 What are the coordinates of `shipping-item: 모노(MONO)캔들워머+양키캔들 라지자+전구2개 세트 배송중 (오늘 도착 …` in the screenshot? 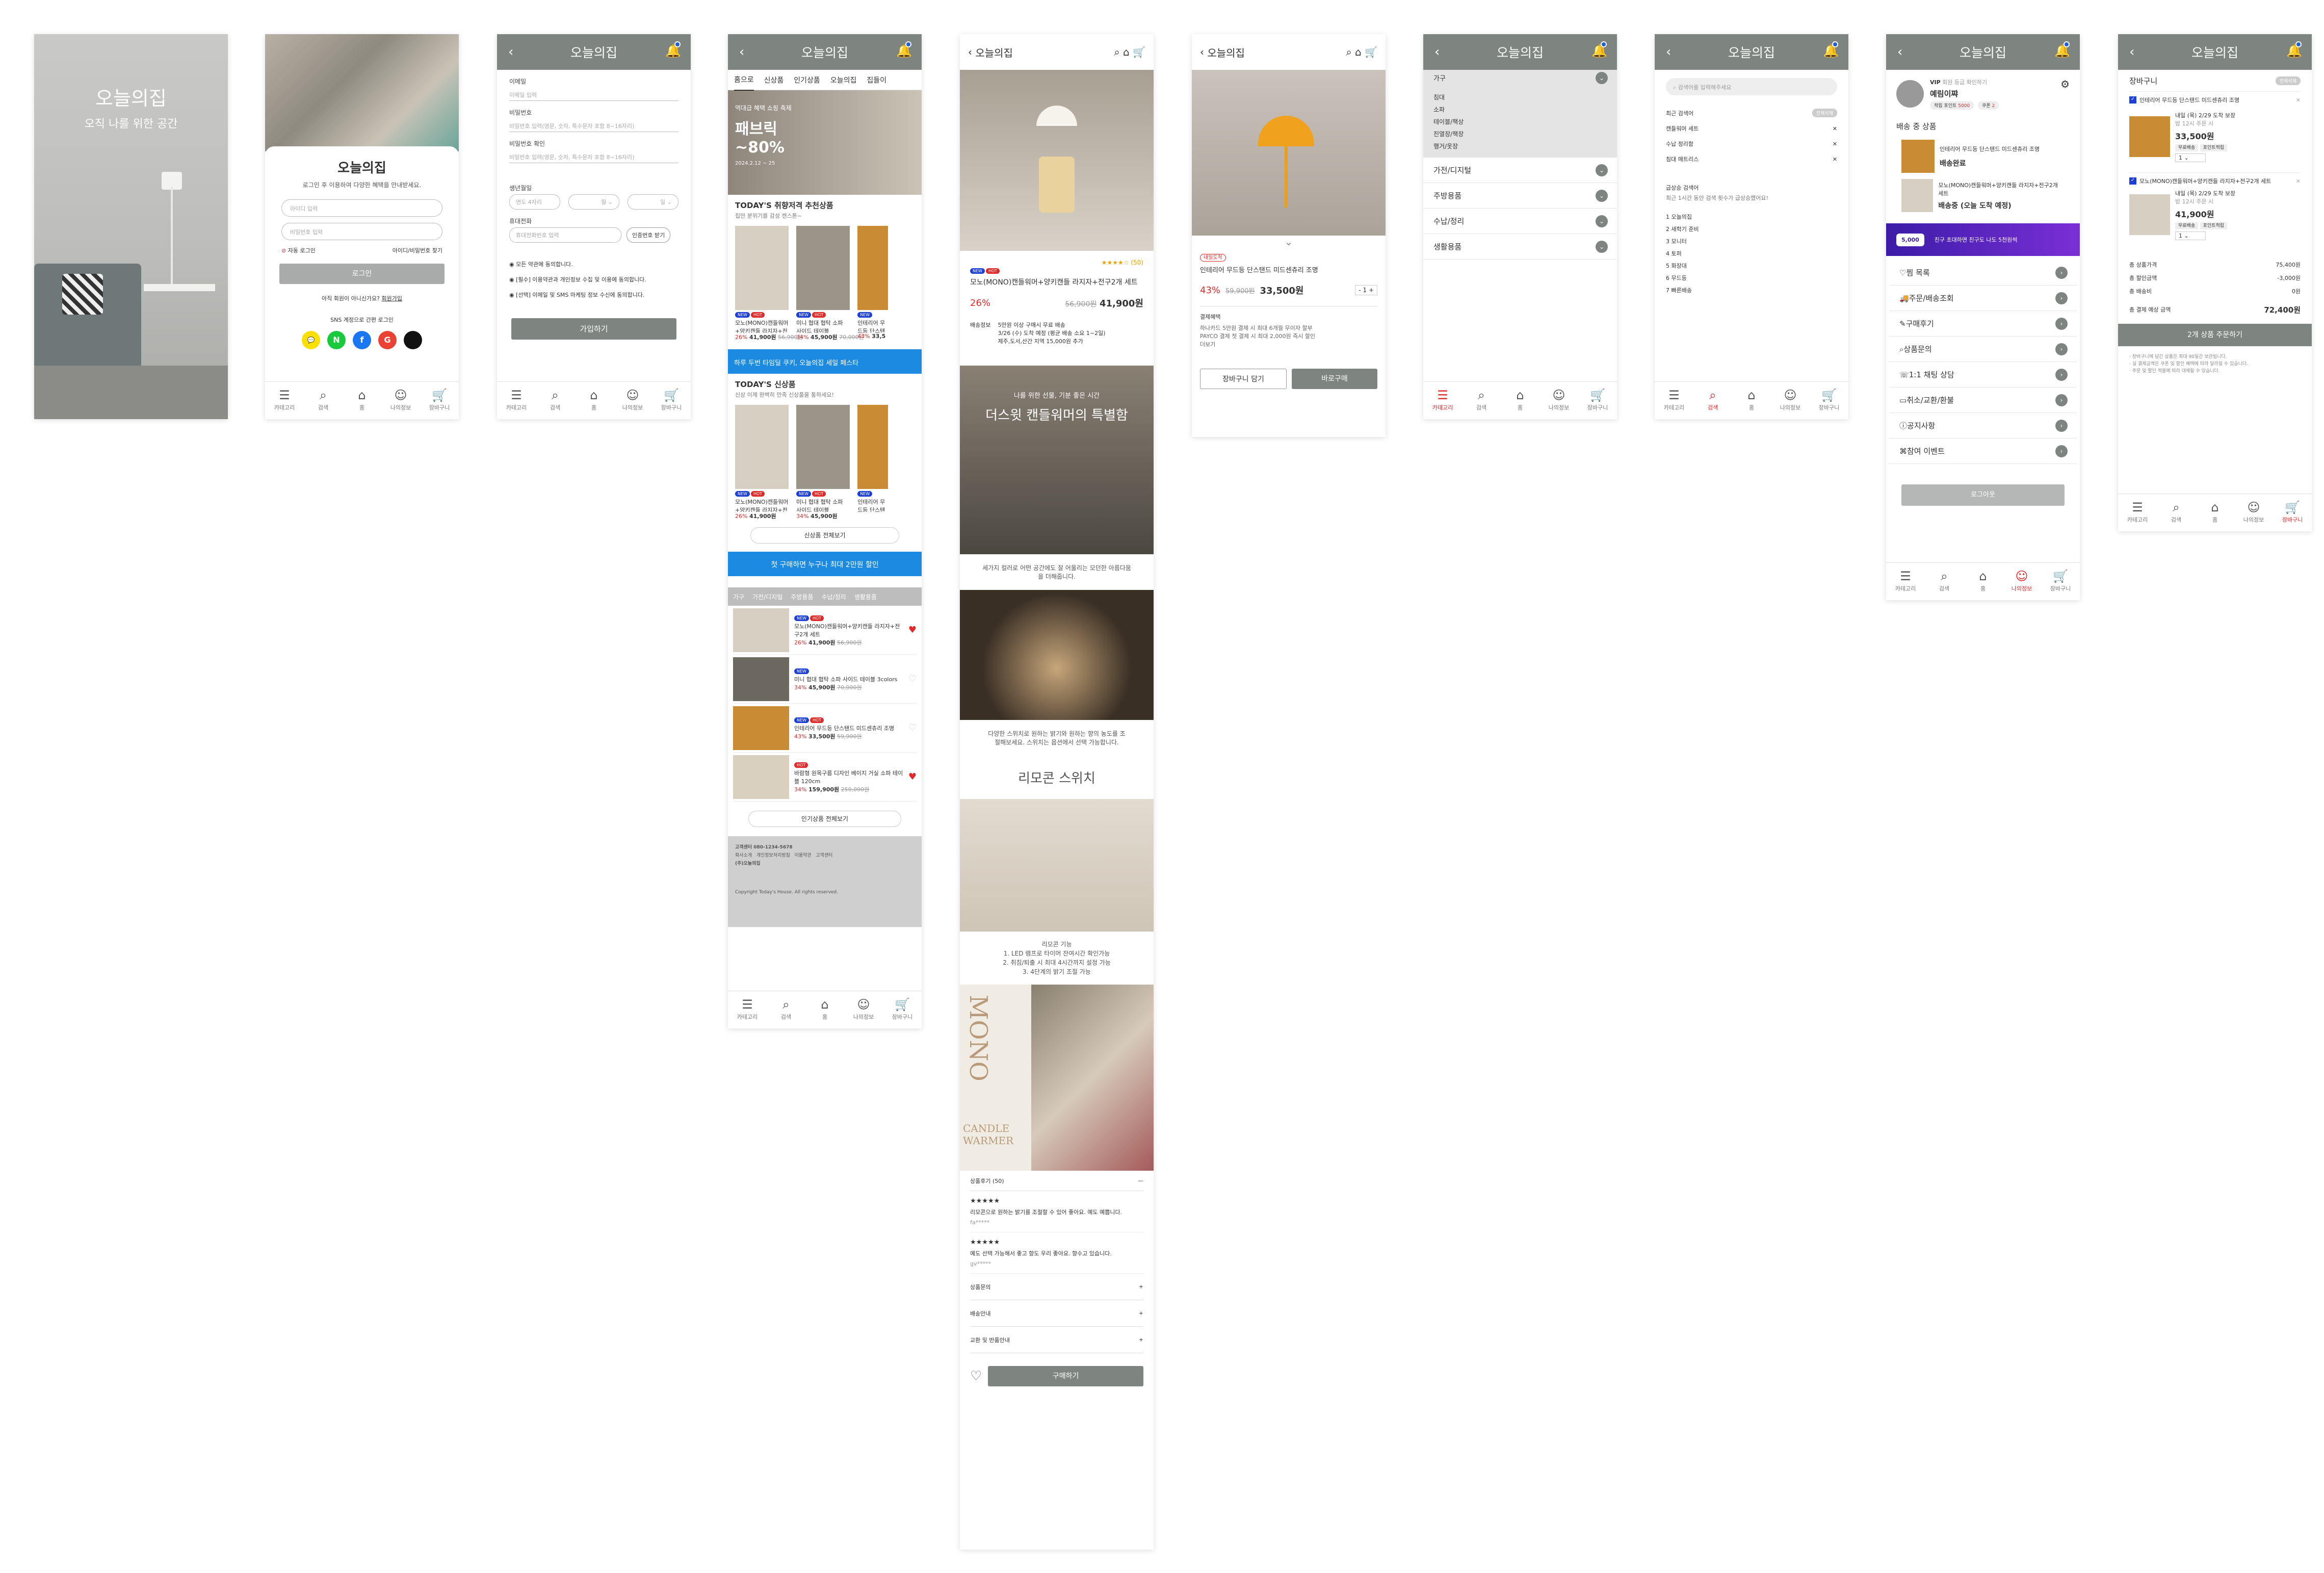 It's located at (1983, 195).